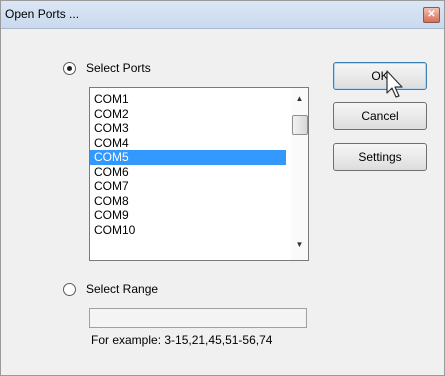 The image size is (445, 376). Describe the element at coordinates (188, 157) in the screenshot. I see `port-list-item: COM5` at that location.